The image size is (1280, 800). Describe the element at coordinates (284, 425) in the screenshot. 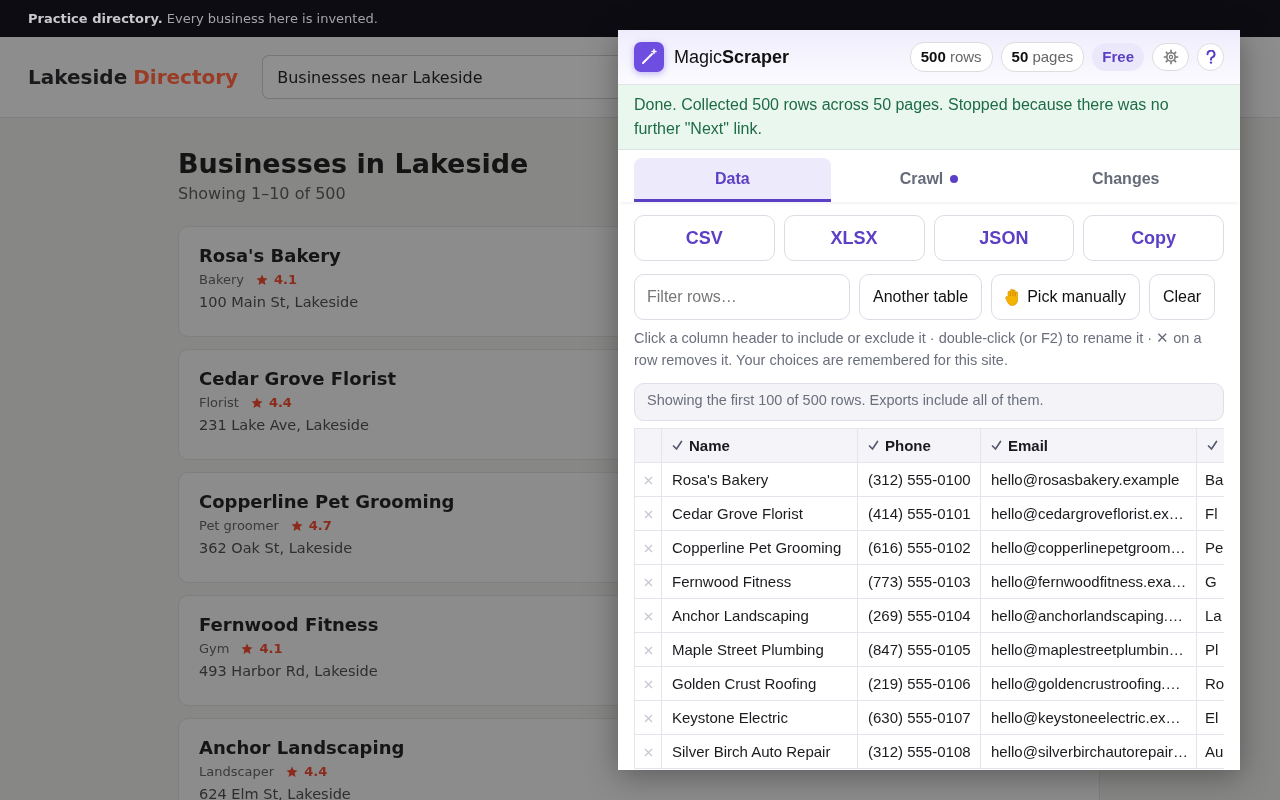

I see `business-address: 231 Lake Ave, Lakeside` at that location.